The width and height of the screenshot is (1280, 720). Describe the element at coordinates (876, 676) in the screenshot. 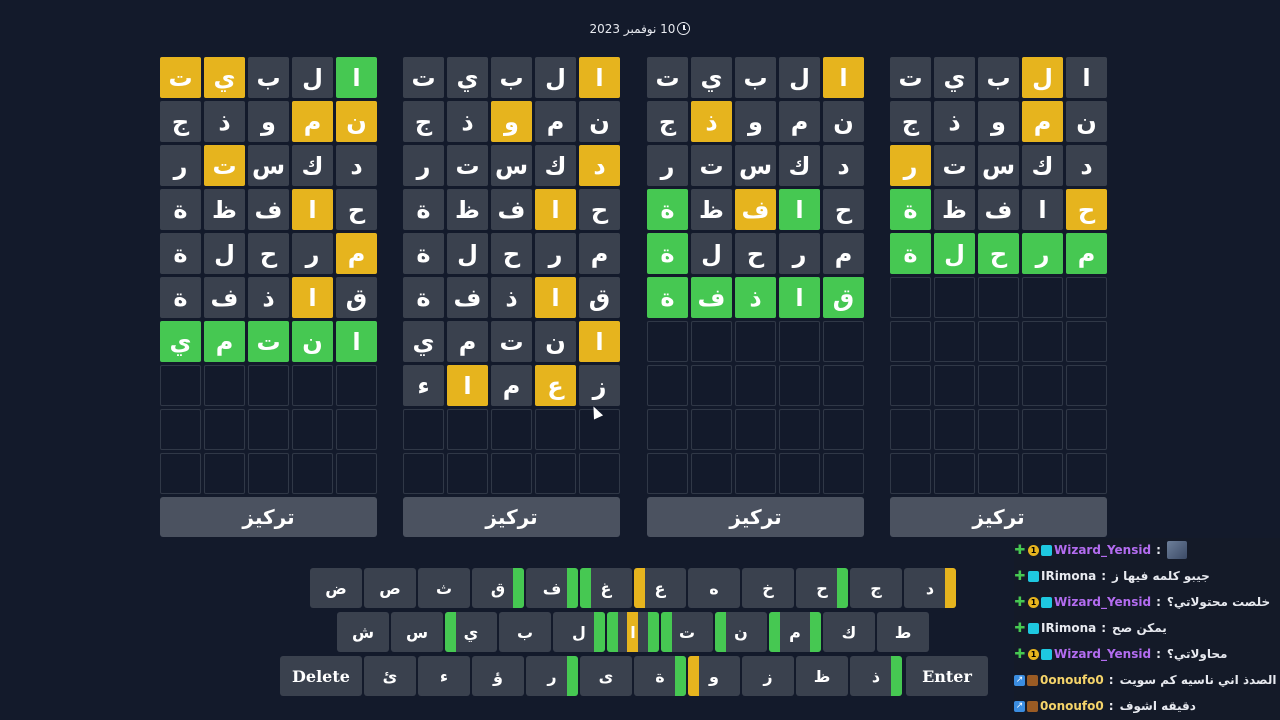

I see `key-button: ذ` at that location.